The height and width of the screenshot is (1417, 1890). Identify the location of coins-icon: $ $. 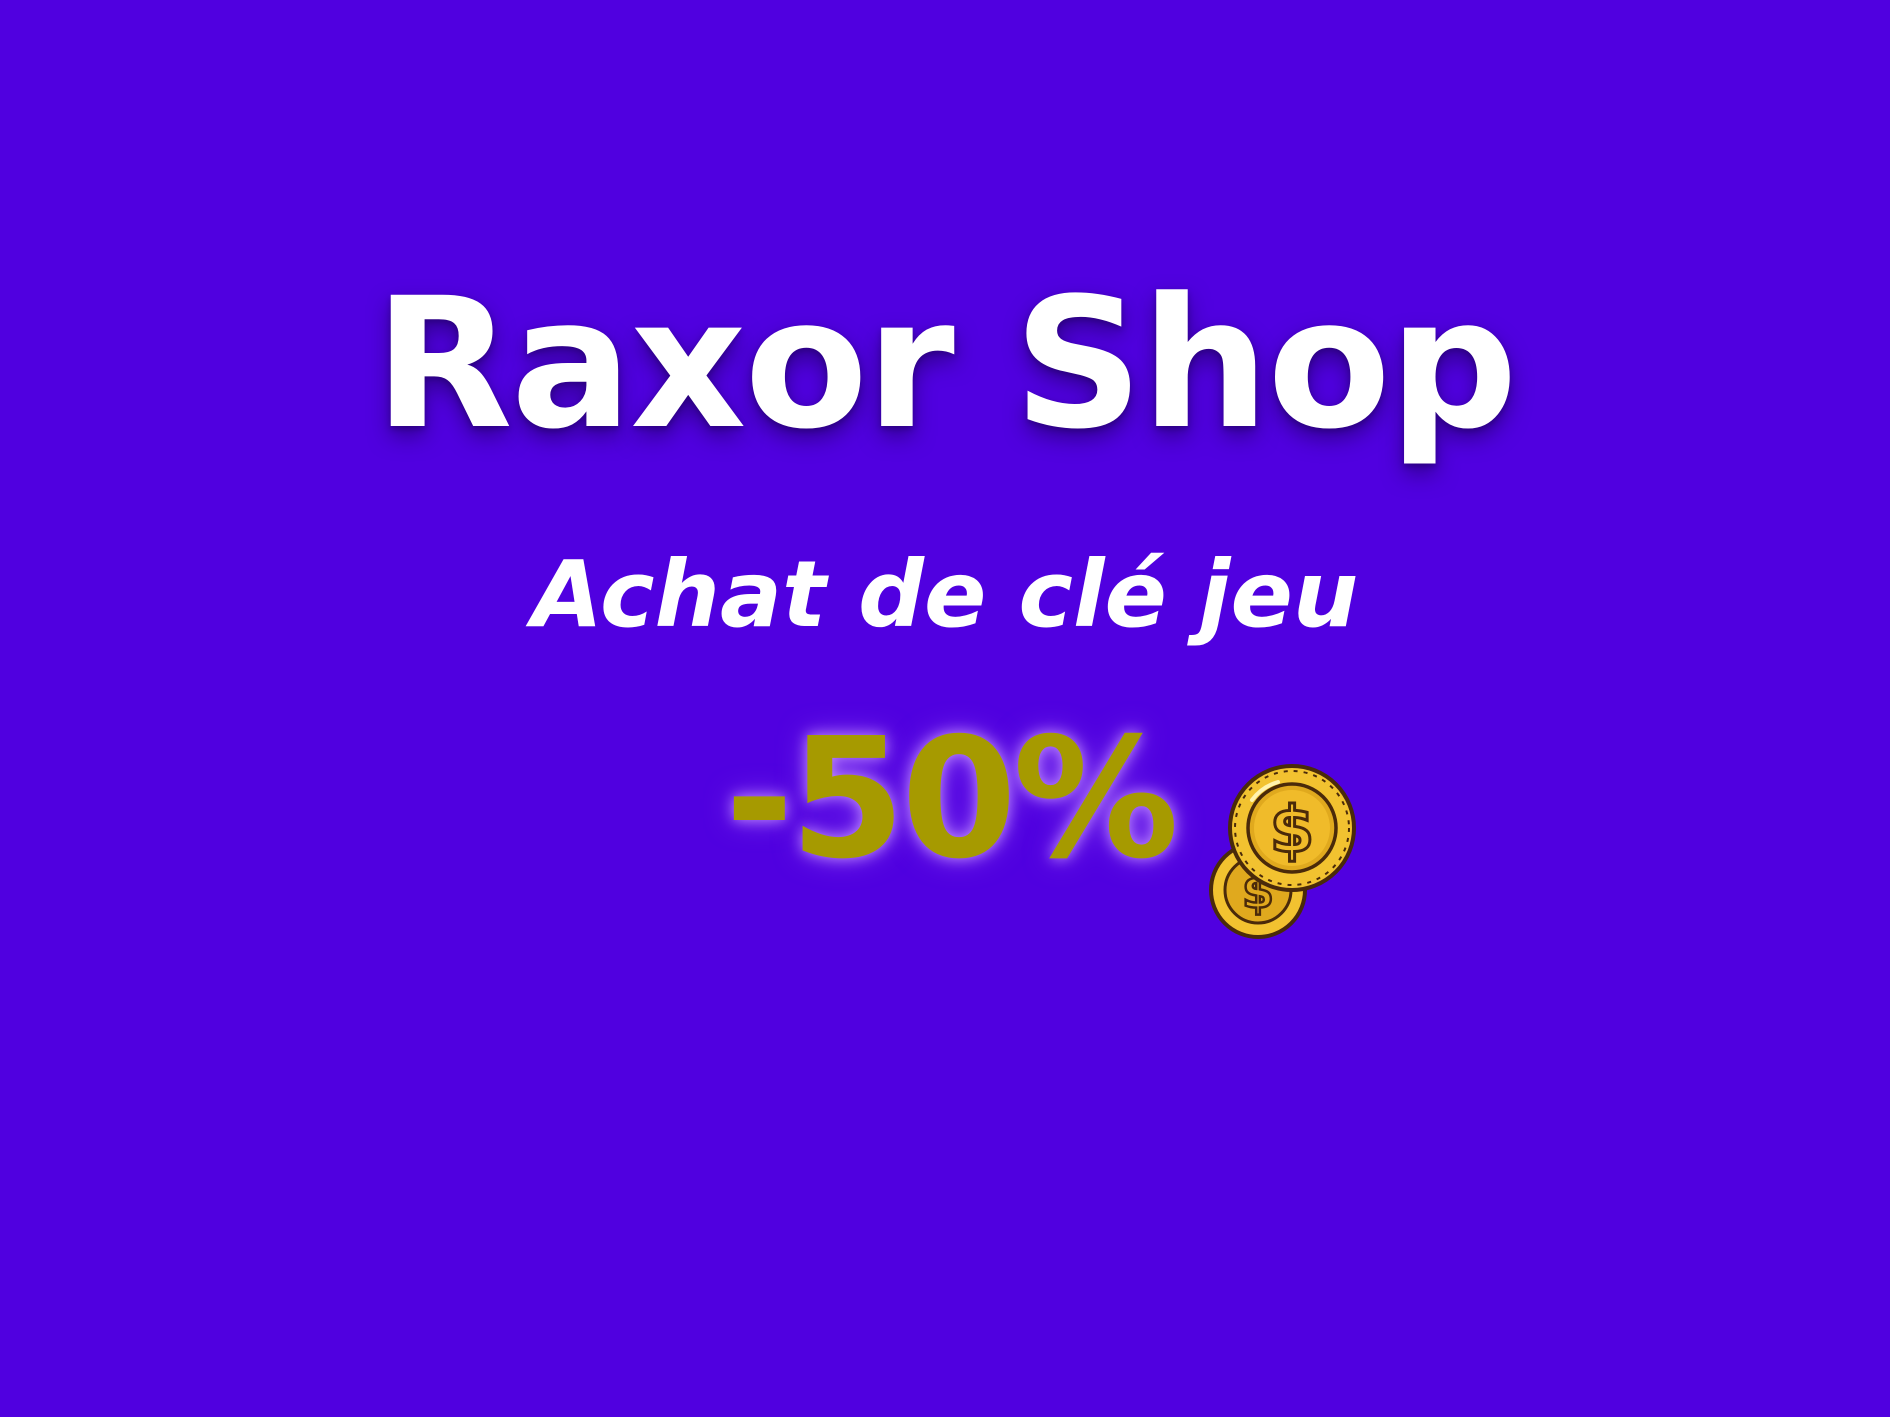
(1282, 851).